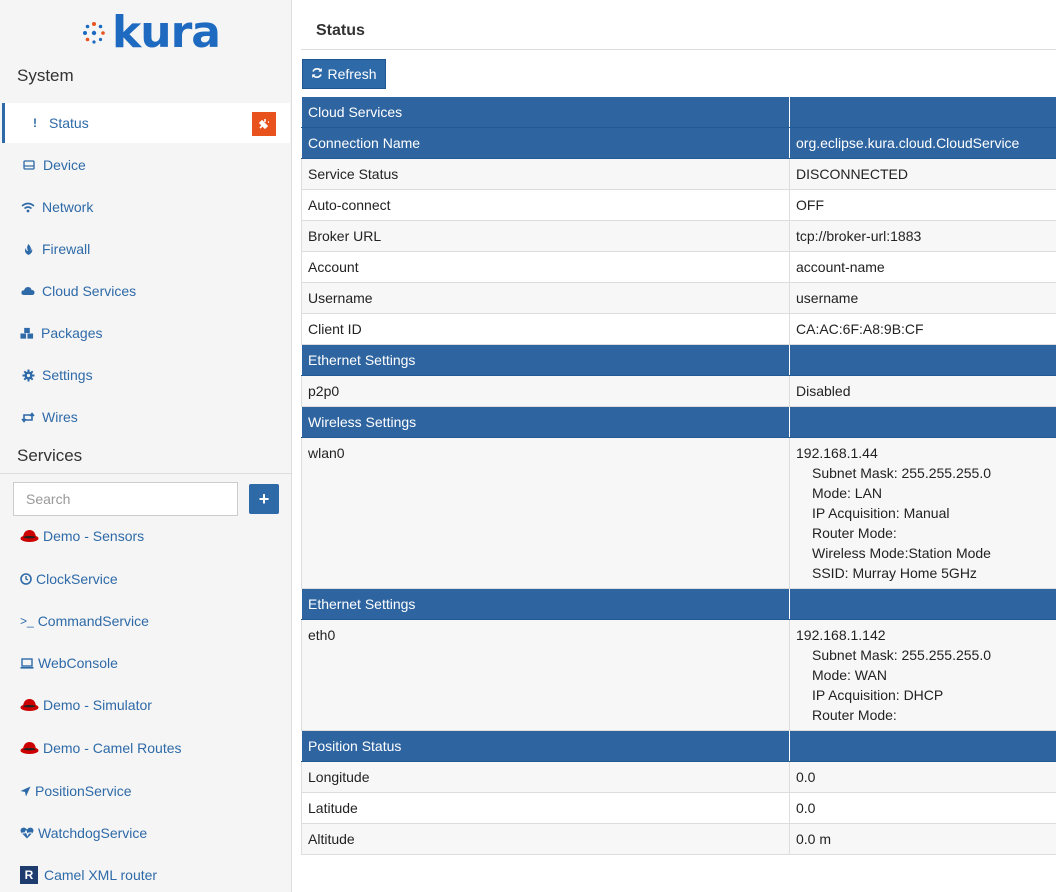 Image resolution: width=1056 pixels, height=892 pixels. What do you see at coordinates (352, 74) in the screenshot?
I see `refresh-label: Refresh` at bounding box center [352, 74].